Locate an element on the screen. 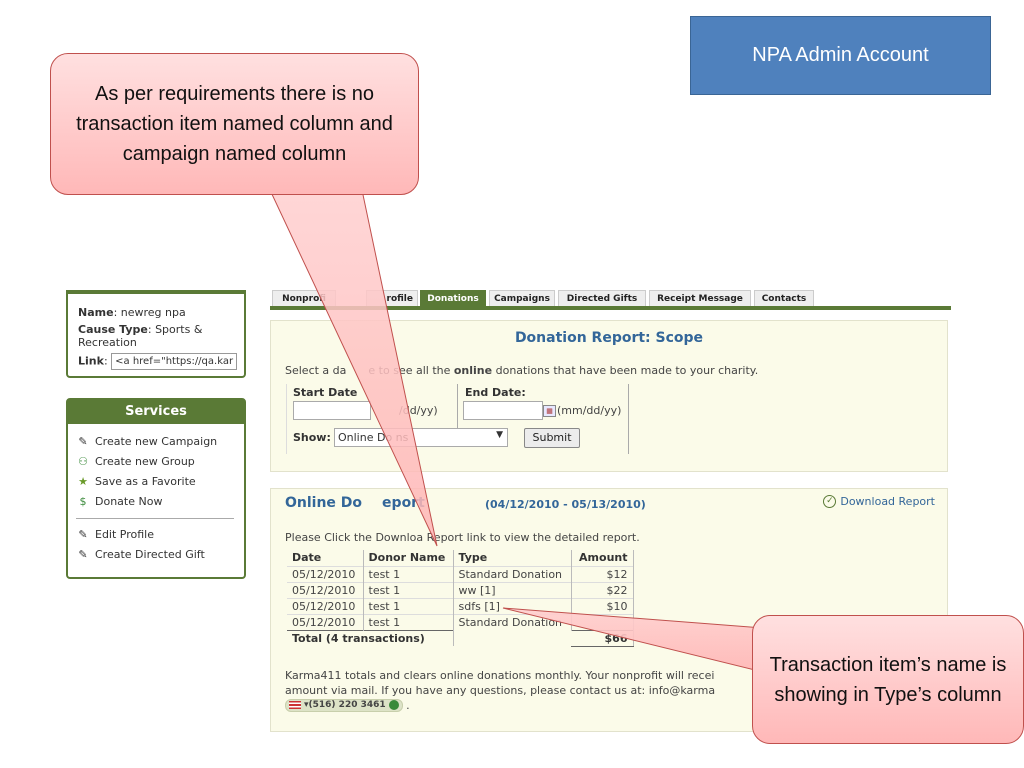 This screenshot has width=1024, height=768. right-callout-pointer is located at coordinates (633, 640).